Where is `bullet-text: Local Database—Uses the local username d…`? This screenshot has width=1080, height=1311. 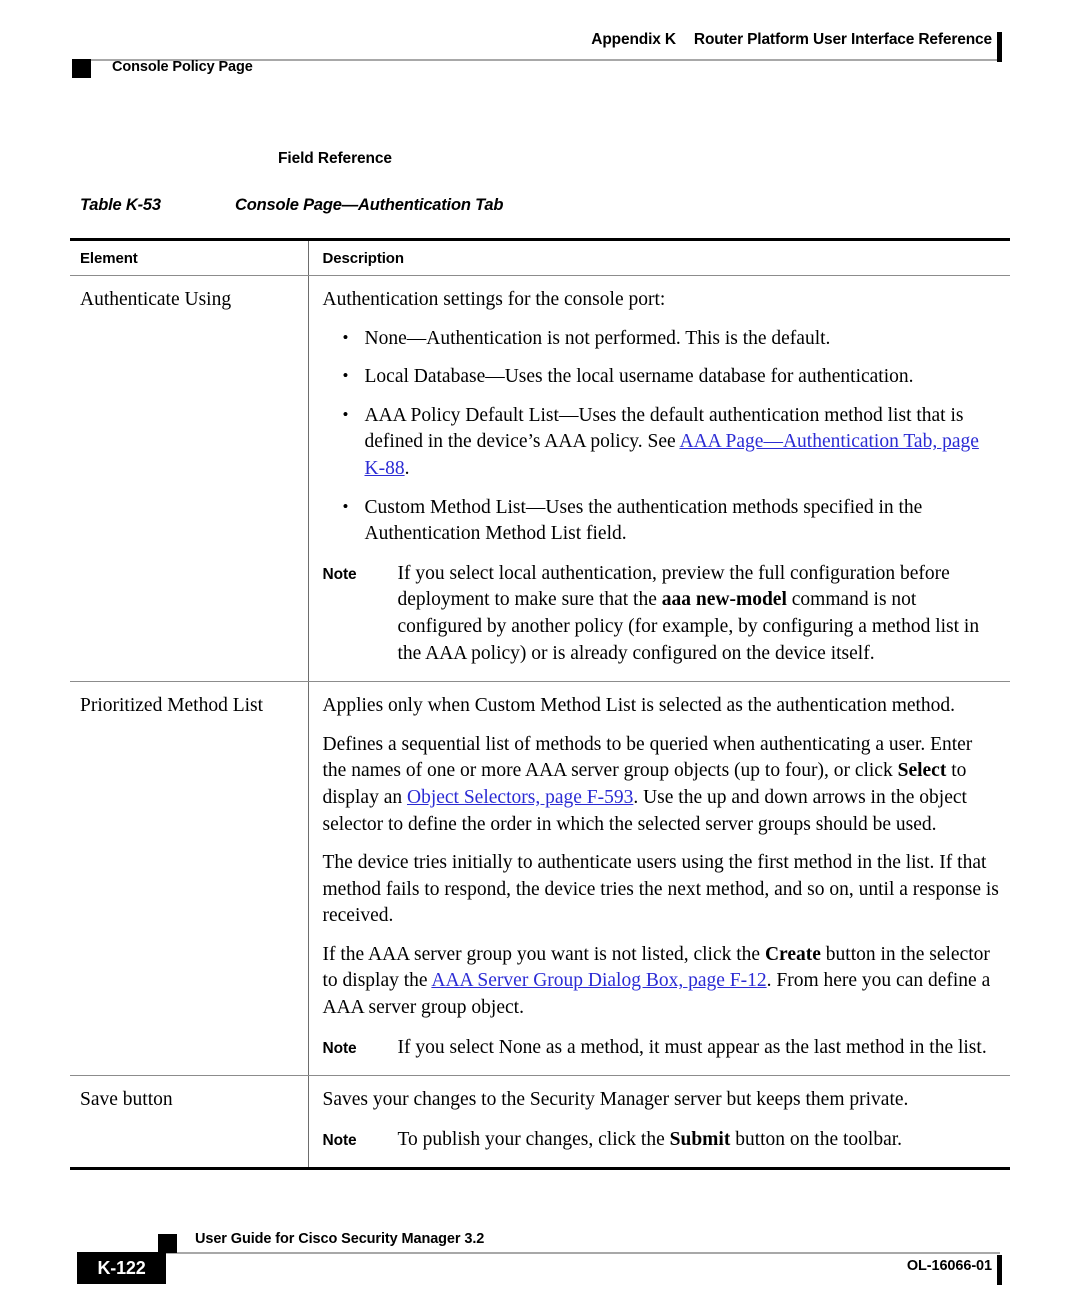 bullet-text: Local Database—Uses the local username d… is located at coordinates (639, 377).